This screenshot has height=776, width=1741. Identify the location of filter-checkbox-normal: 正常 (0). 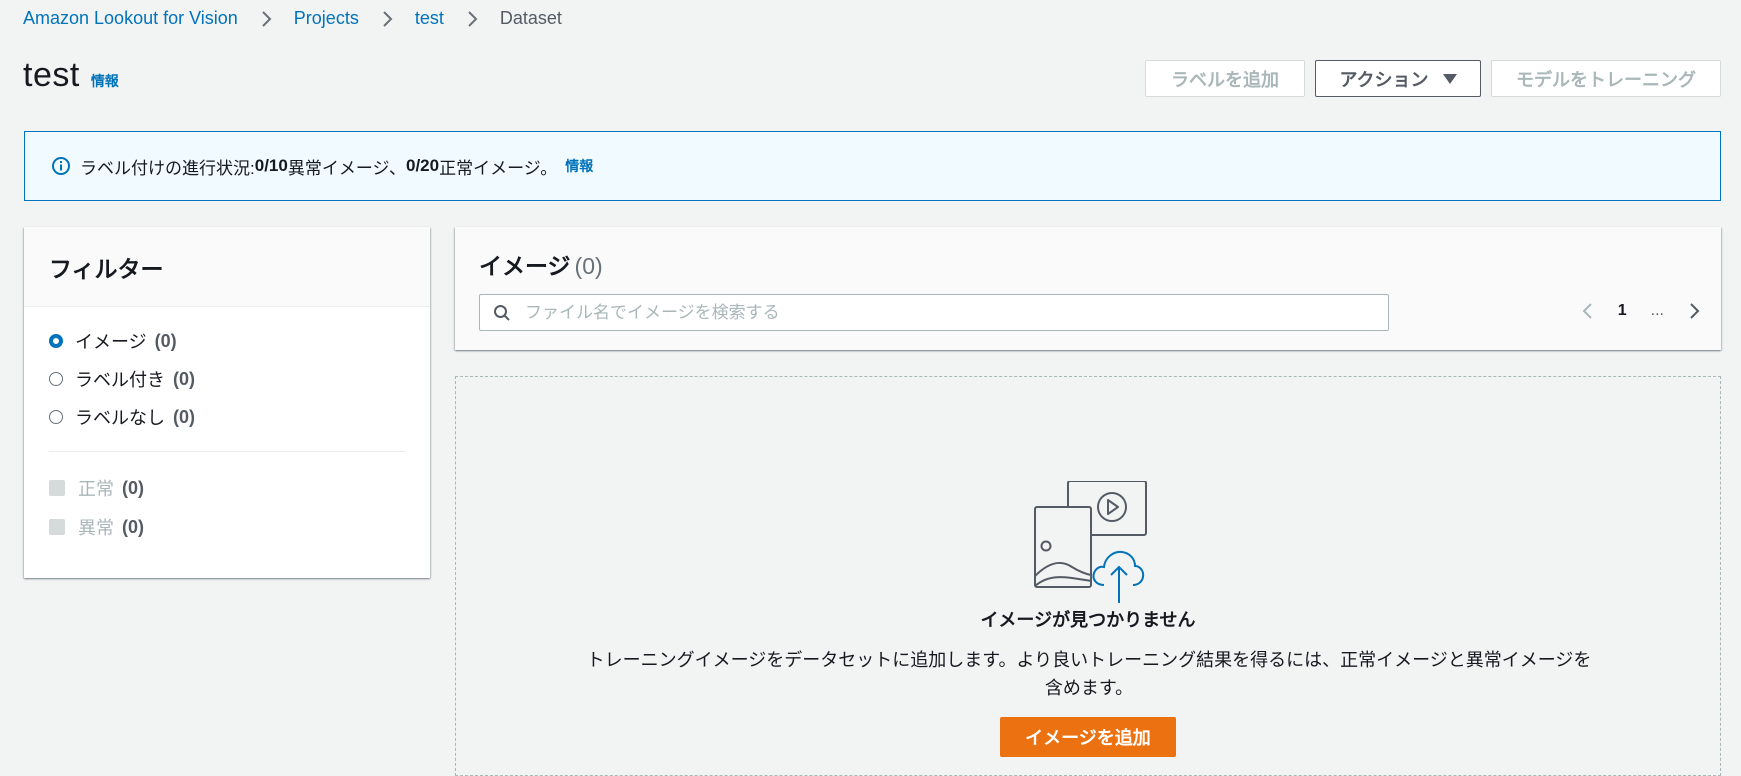
(96, 488).